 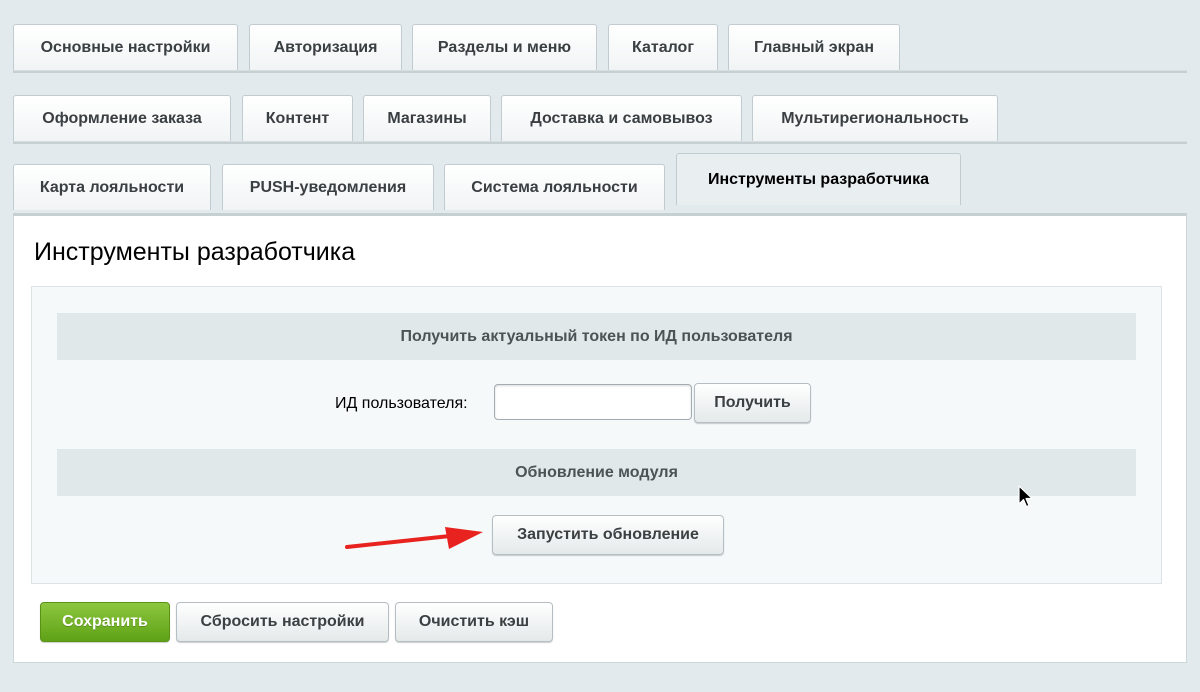 I want to click on tab-loyalty-card: Карта лояльности, so click(x=112, y=187).